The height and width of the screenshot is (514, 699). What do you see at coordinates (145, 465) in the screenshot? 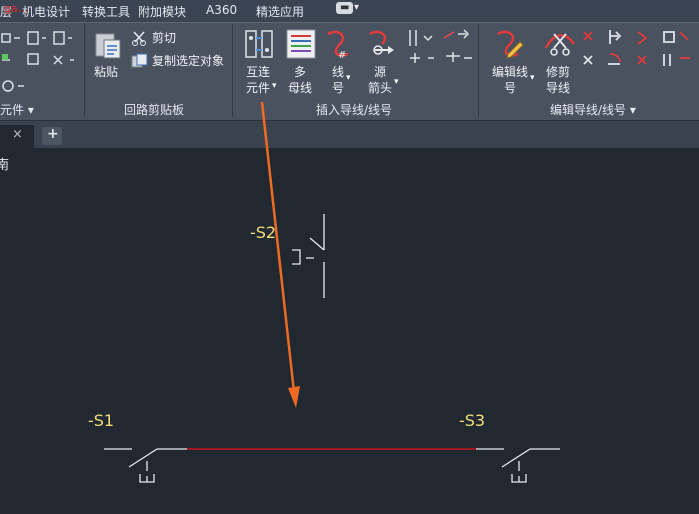
I see `switch-s1-symbol` at bounding box center [145, 465].